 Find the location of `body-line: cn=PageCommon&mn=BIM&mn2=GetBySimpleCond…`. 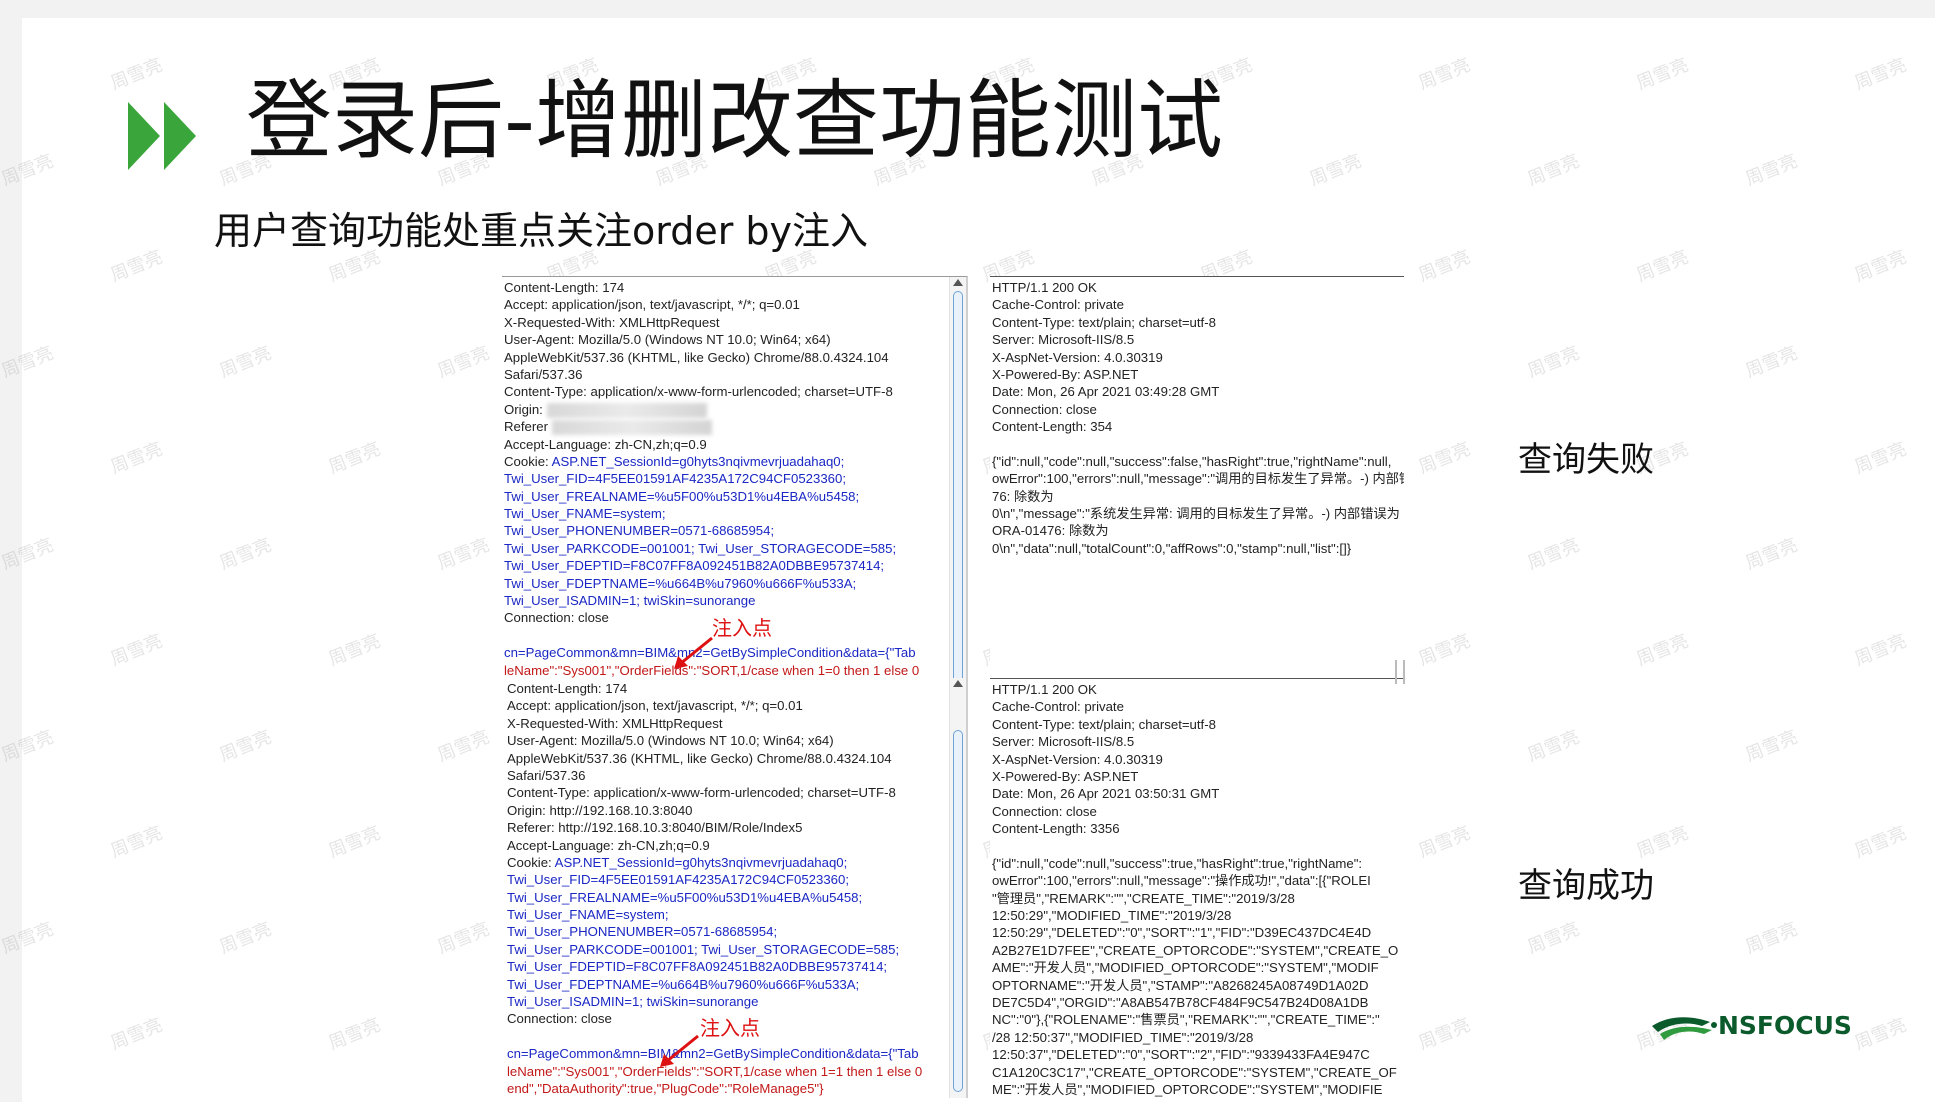

body-line: cn=PageCommon&mn=BIM&mn2=GetBySimpleCond… is located at coordinates (710, 653).